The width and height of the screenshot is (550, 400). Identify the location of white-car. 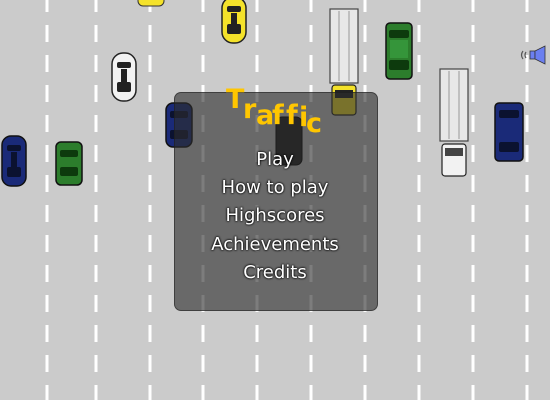
(124, 77).